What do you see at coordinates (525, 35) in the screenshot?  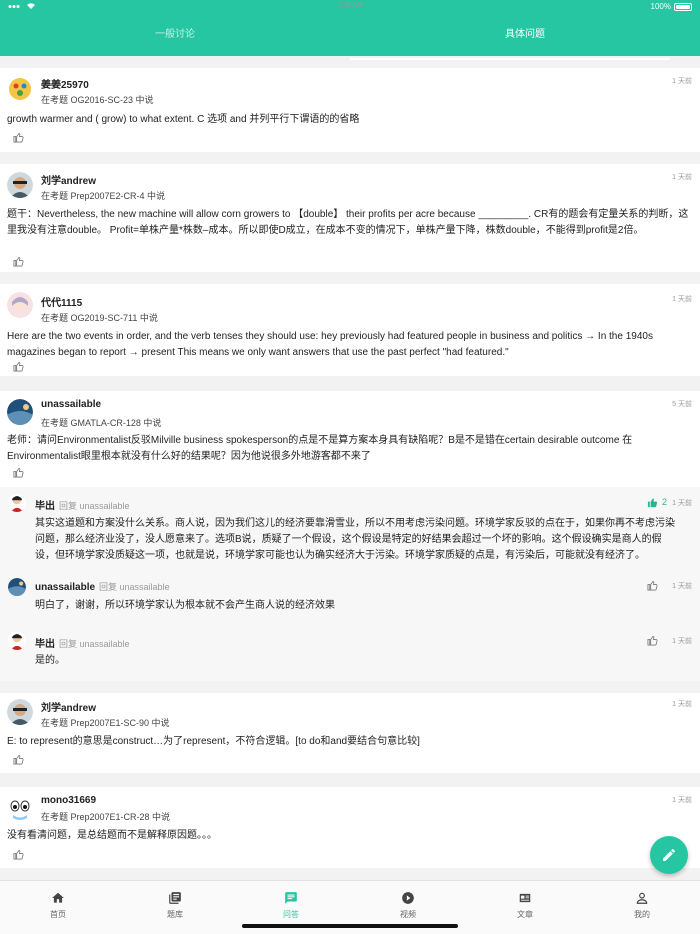 I see `tab-specific-questions: 具体问题` at bounding box center [525, 35].